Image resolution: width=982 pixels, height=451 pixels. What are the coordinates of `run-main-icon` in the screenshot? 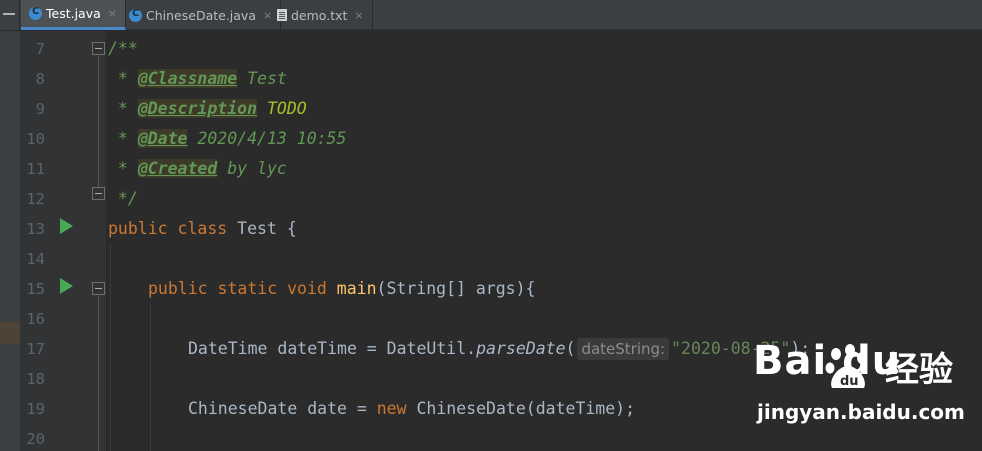 It's located at (66, 286).